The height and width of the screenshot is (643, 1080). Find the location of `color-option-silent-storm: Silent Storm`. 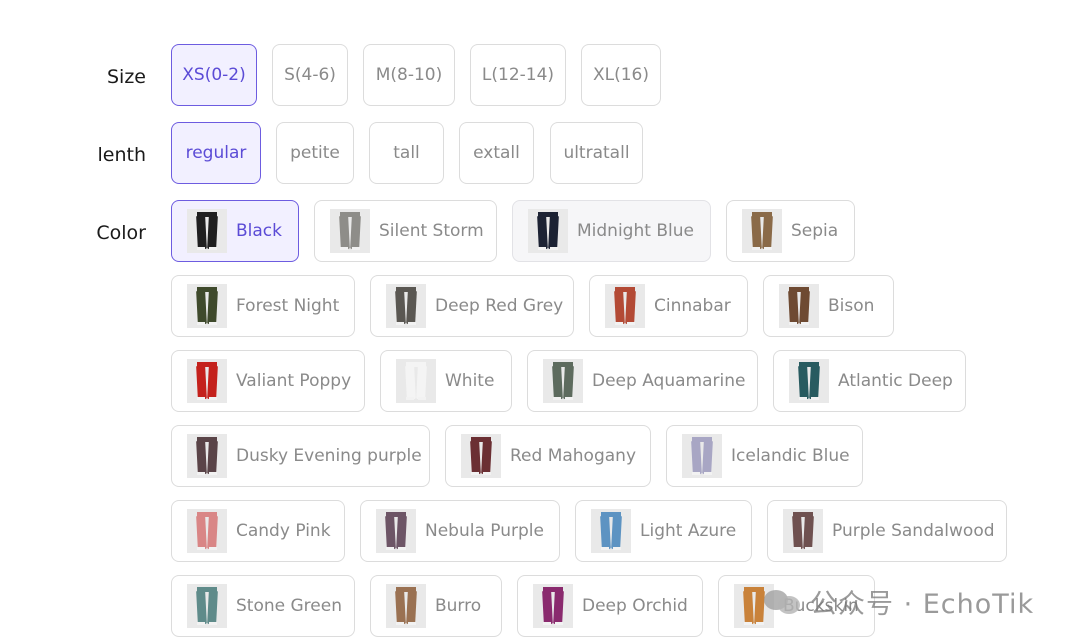

color-option-silent-storm: Silent Storm is located at coordinates (405, 231).